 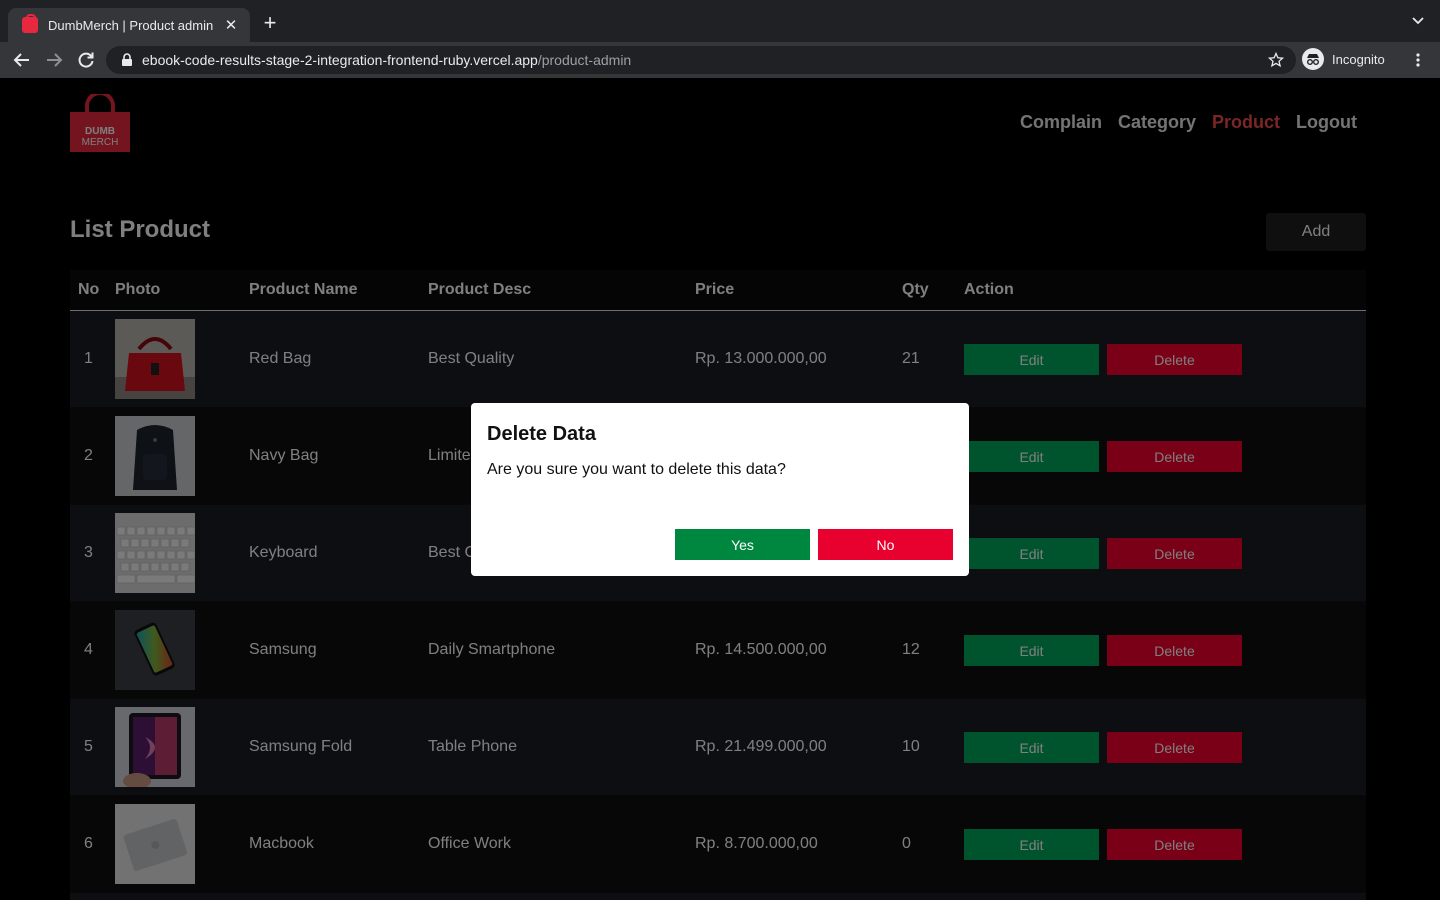 I want to click on incognito-icon, so click(x=1313, y=59).